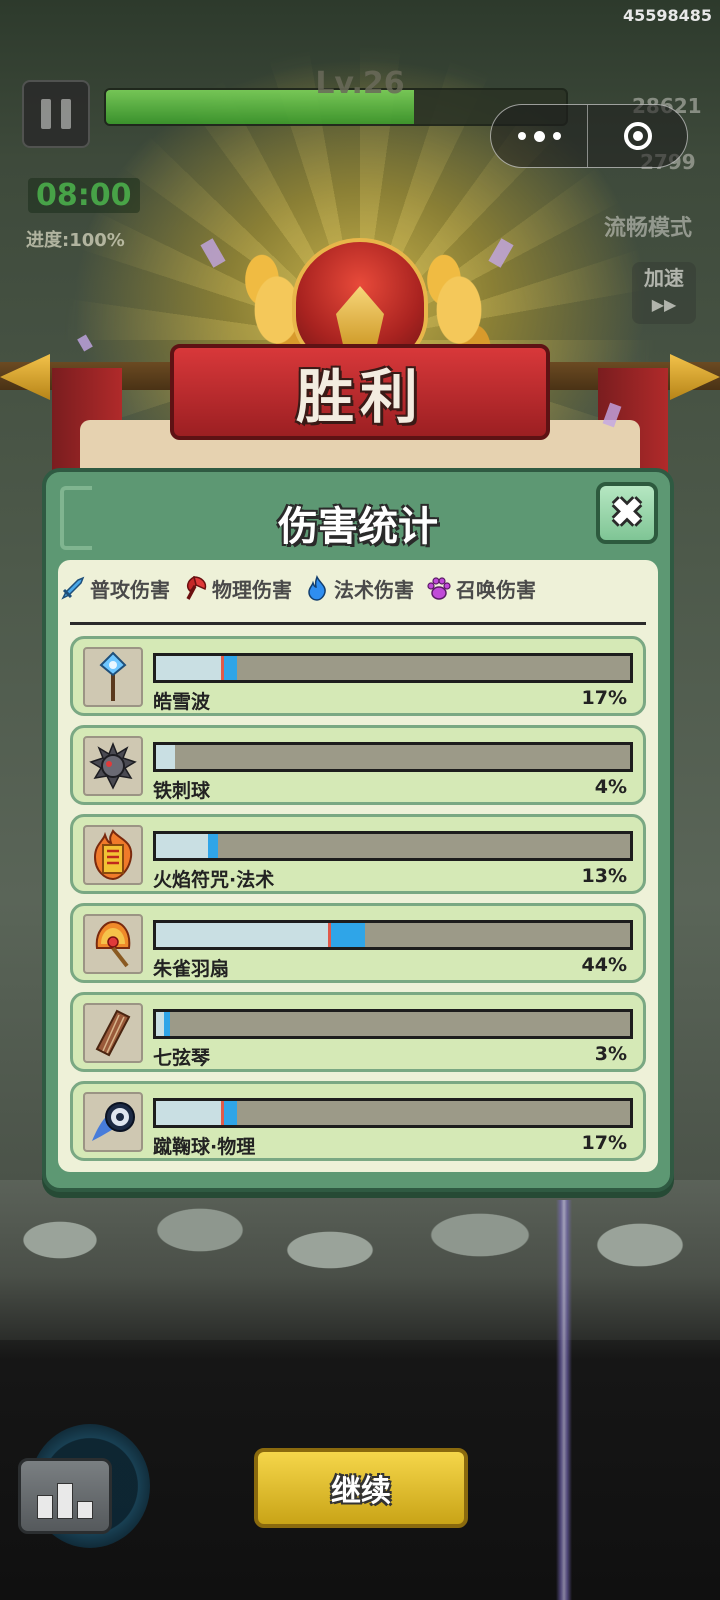 The width and height of the screenshot is (720, 1600). I want to click on speed-label: 加速, so click(664, 278).